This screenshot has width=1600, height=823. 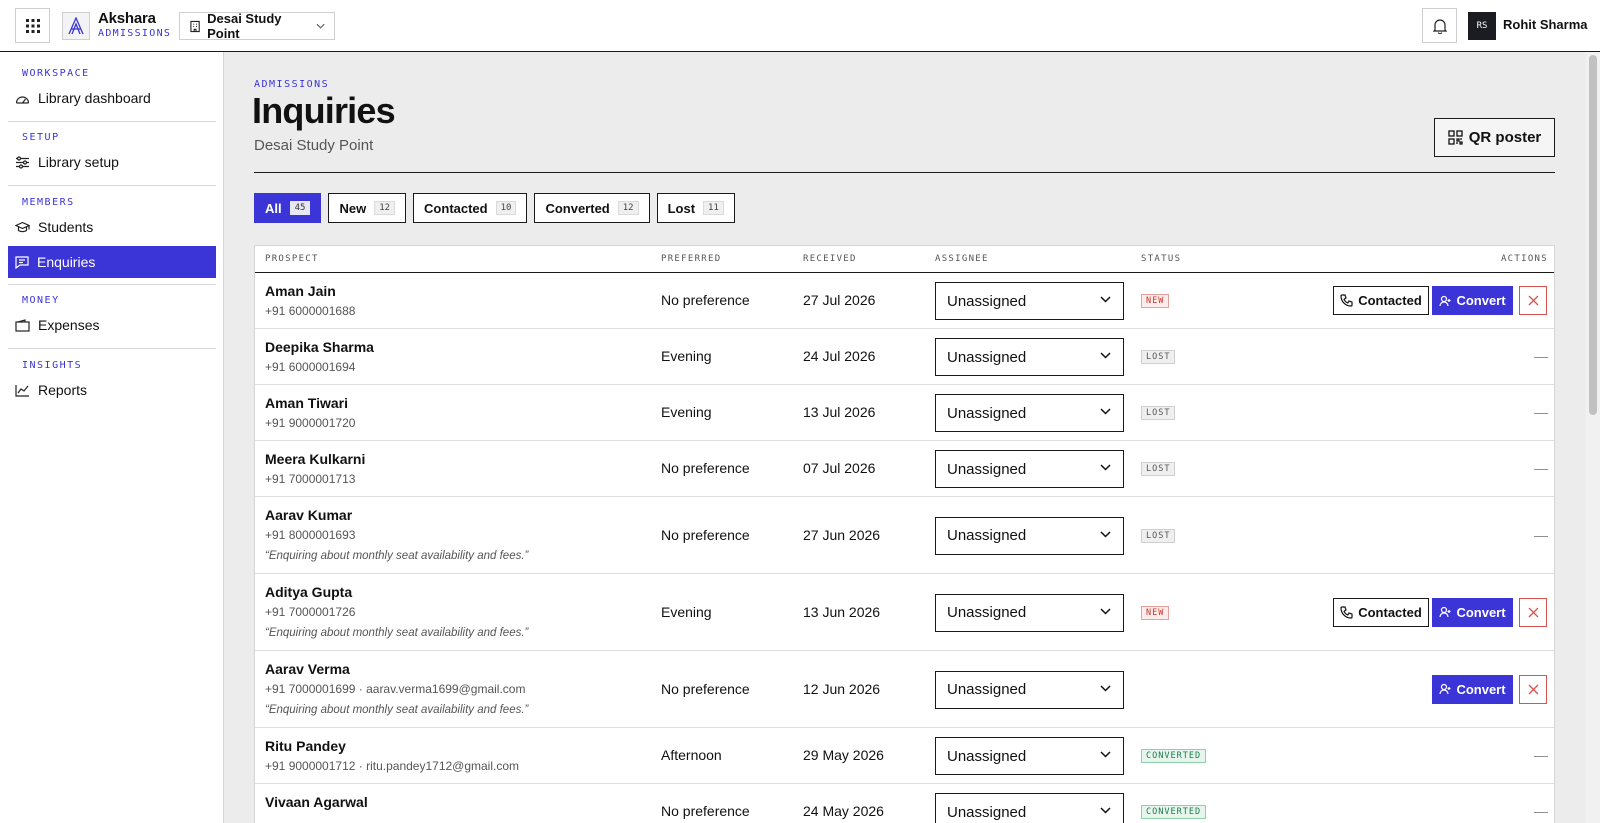 I want to click on sidebar-item-reports: Reports, so click(x=112, y=390).